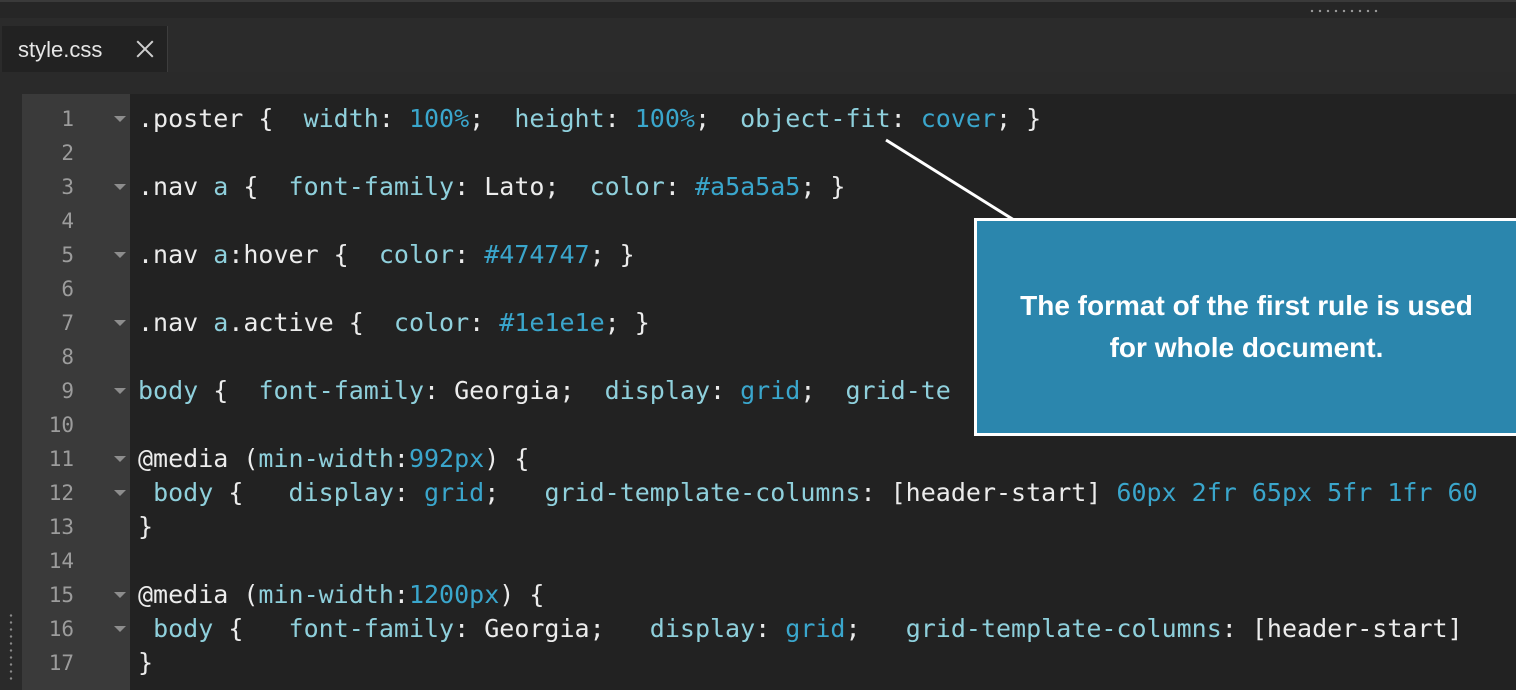 The height and width of the screenshot is (690, 1516). Describe the element at coordinates (60, 49) in the screenshot. I see `tab-label: style.css` at that location.